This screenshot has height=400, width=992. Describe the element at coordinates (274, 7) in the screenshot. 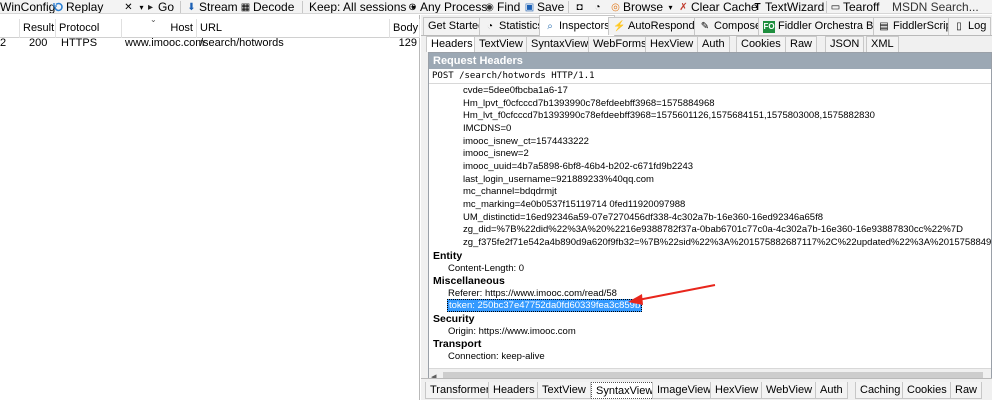

I see `decode-label: Decode` at that location.